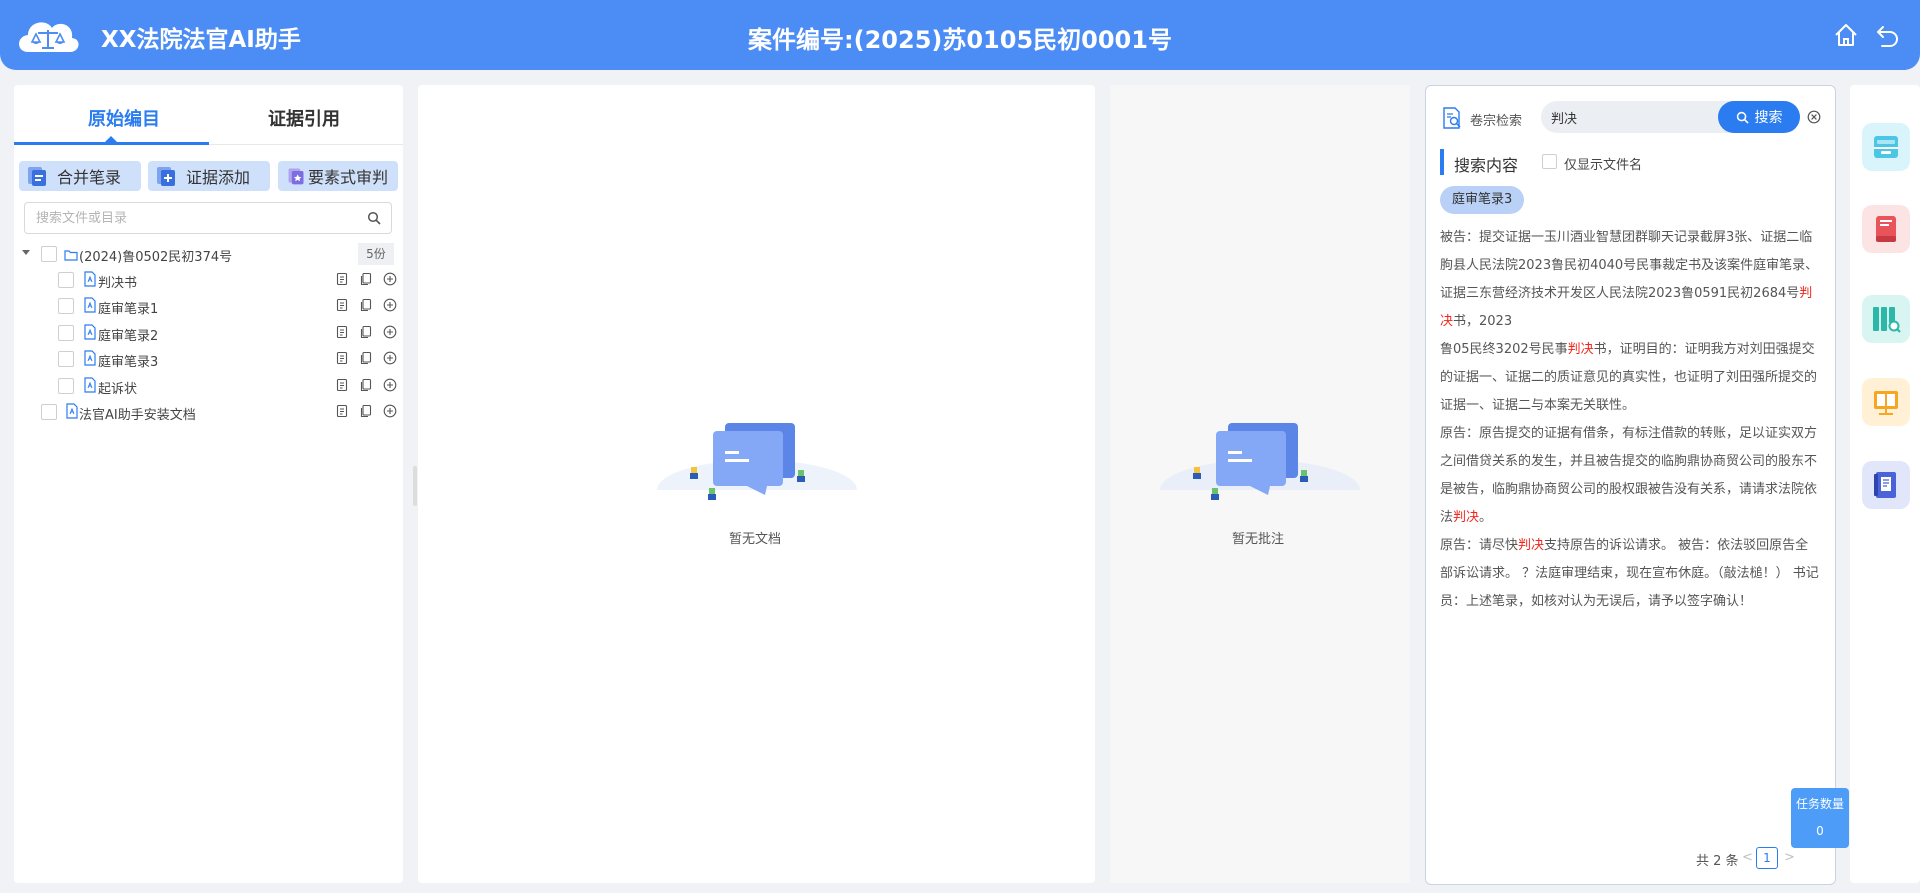  Describe the element at coordinates (348, 177) in the screenshot. I see `element-trial-label: 要素式审判` at that location.